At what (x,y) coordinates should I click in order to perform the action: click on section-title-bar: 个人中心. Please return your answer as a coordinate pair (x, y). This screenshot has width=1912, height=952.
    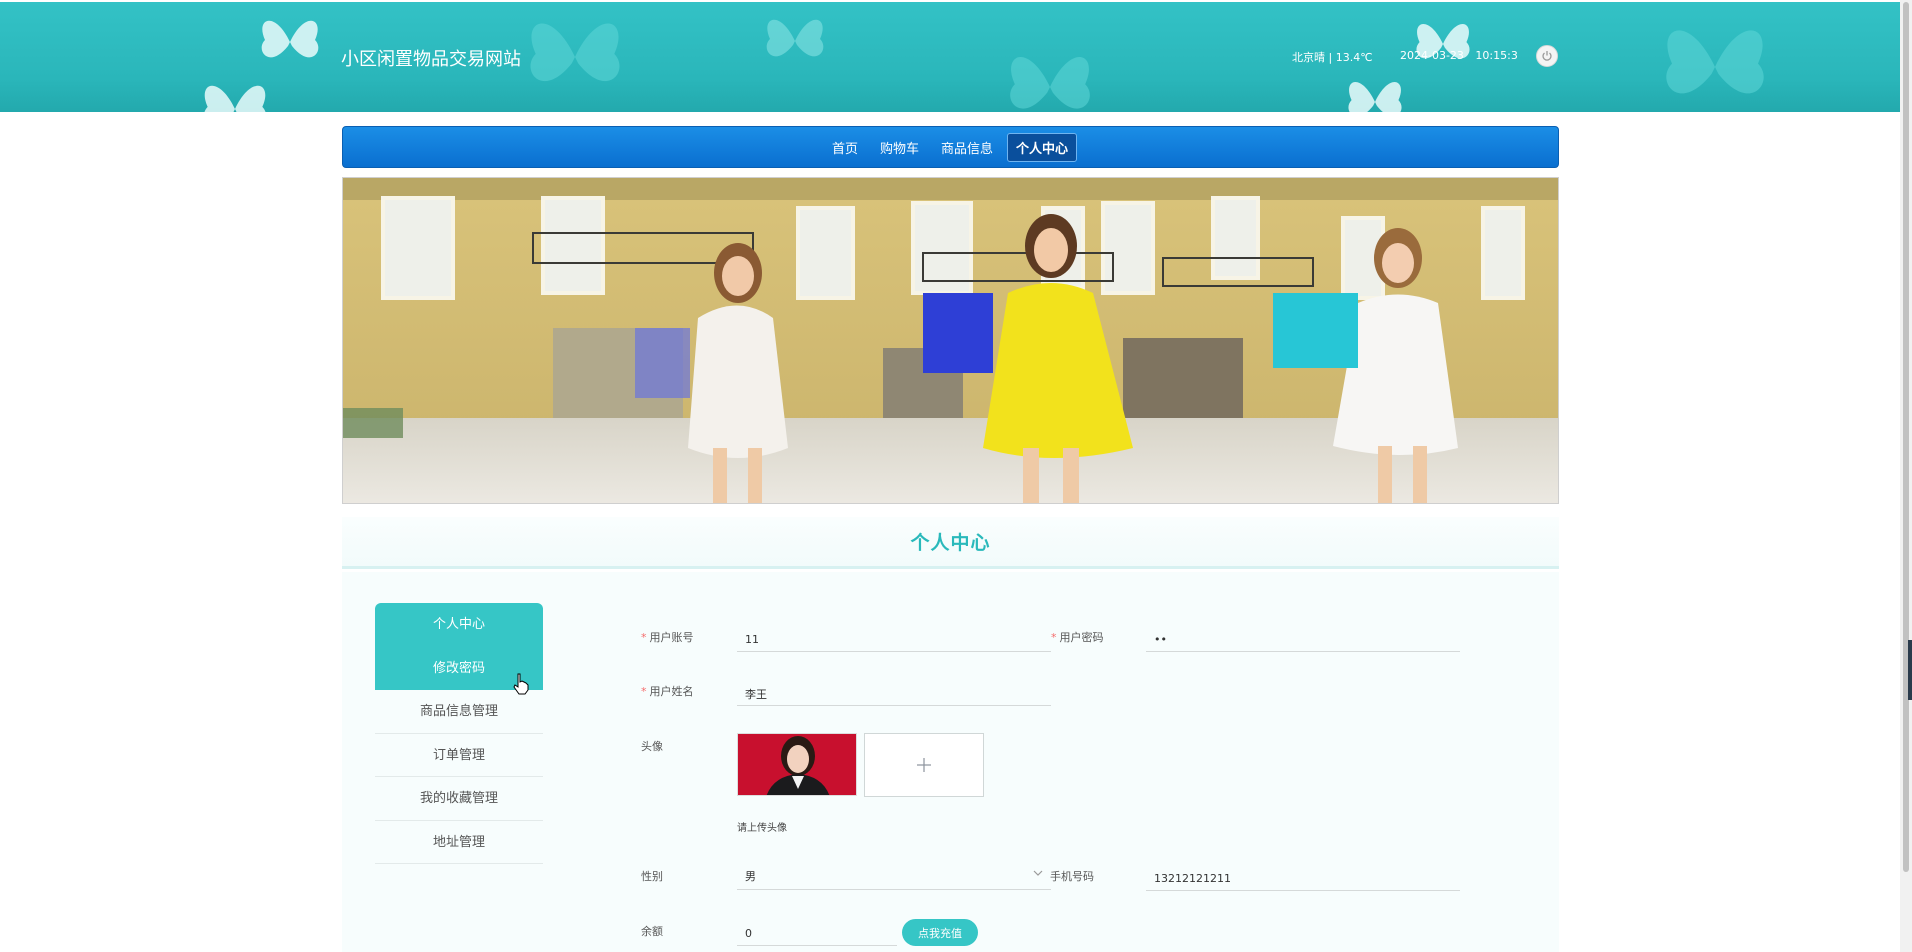
    Looking at the image, I should click on (950, 543).